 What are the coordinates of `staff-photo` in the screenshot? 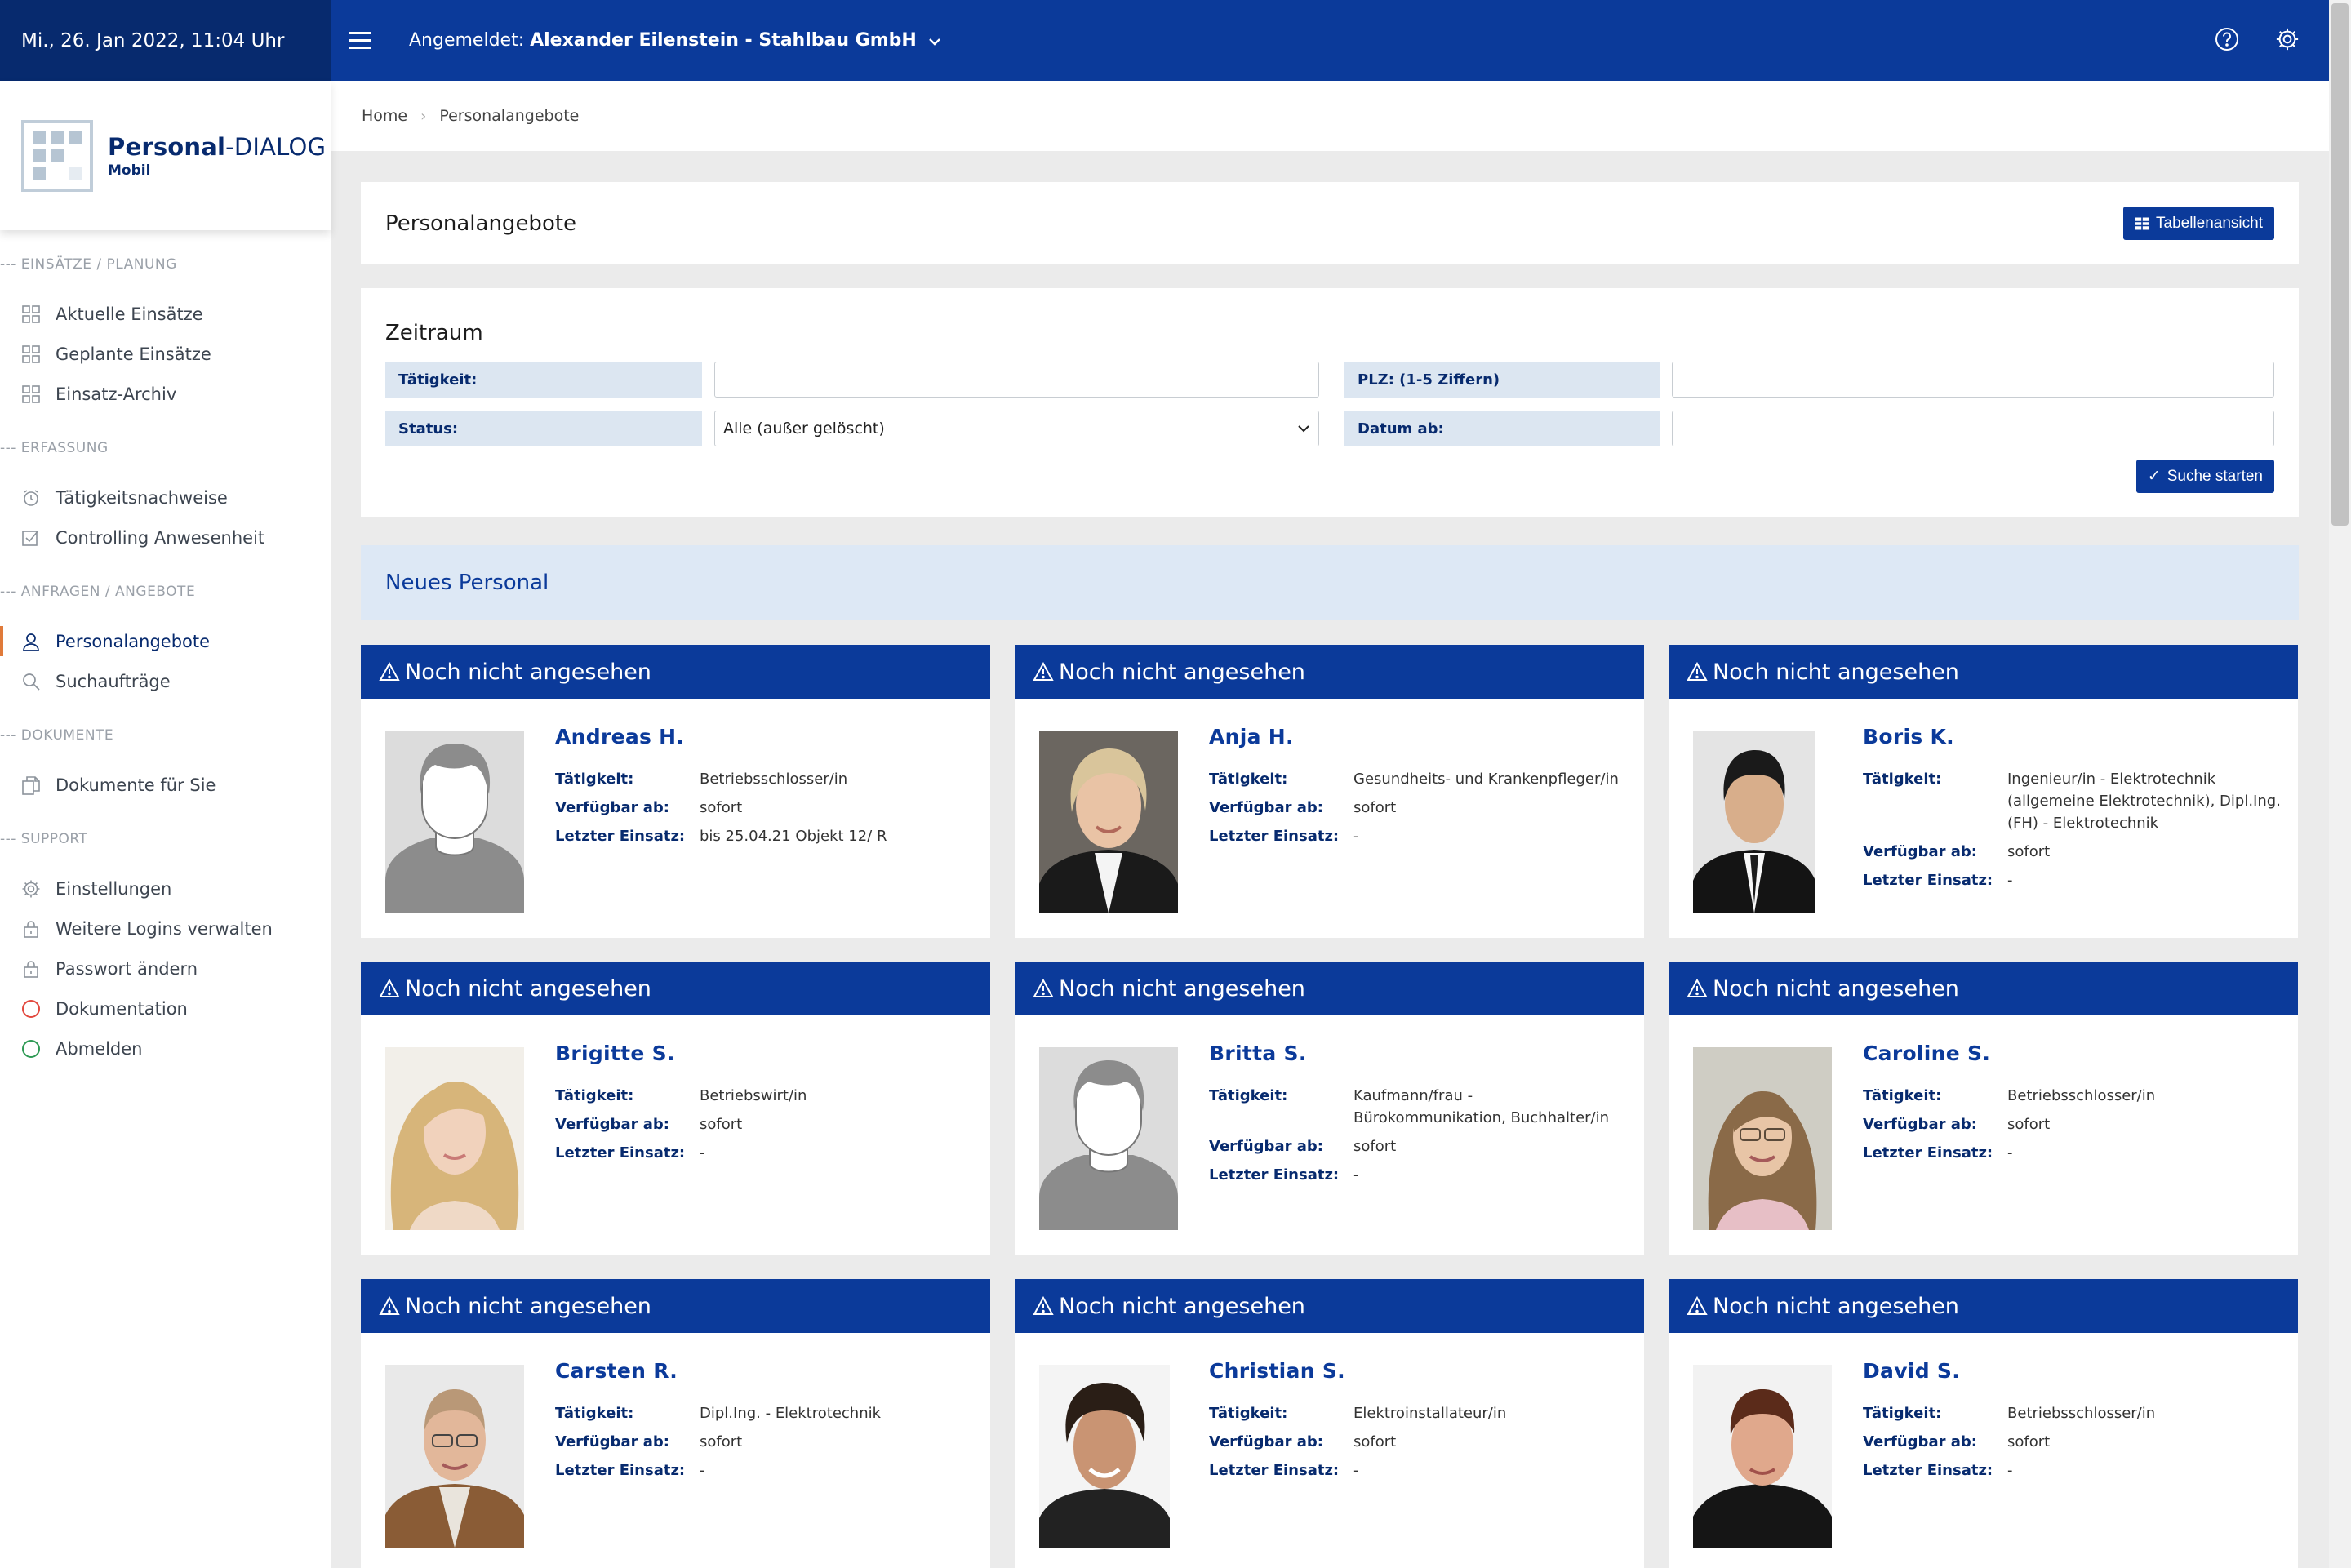 It's located at (455, 1139).